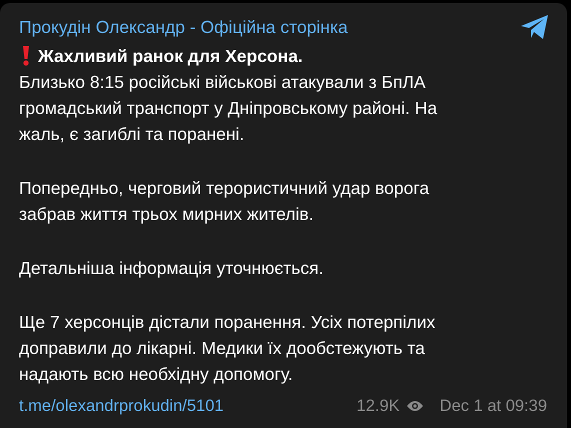  Describe the element at coordinates (224, 201) in the screenshot. I see `post-paragraph: Попередньо, черговий терористичний удар ворога забрав життя трьох мирних жителів.` at that location.